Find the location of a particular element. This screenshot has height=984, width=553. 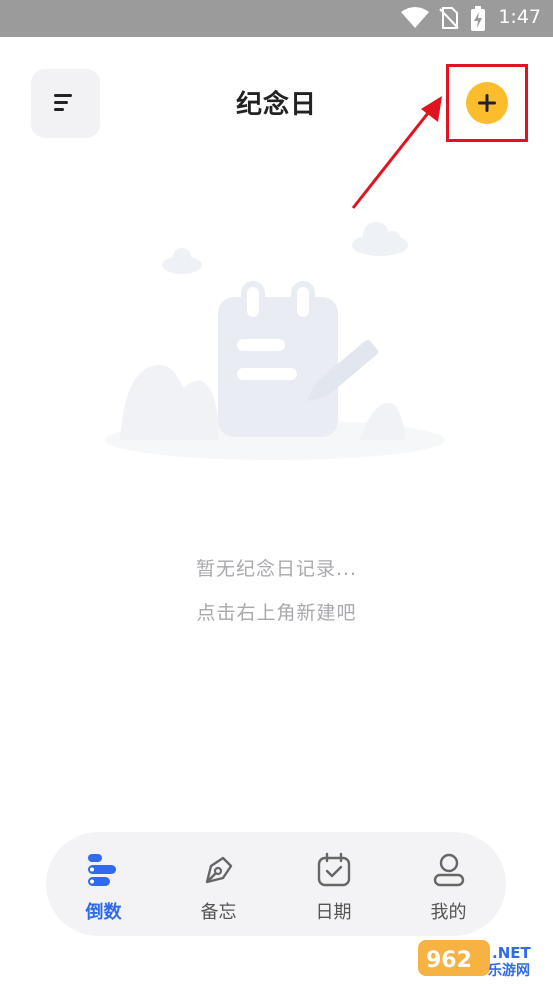

pen-nib-icon is located at coordinates (219, 870).